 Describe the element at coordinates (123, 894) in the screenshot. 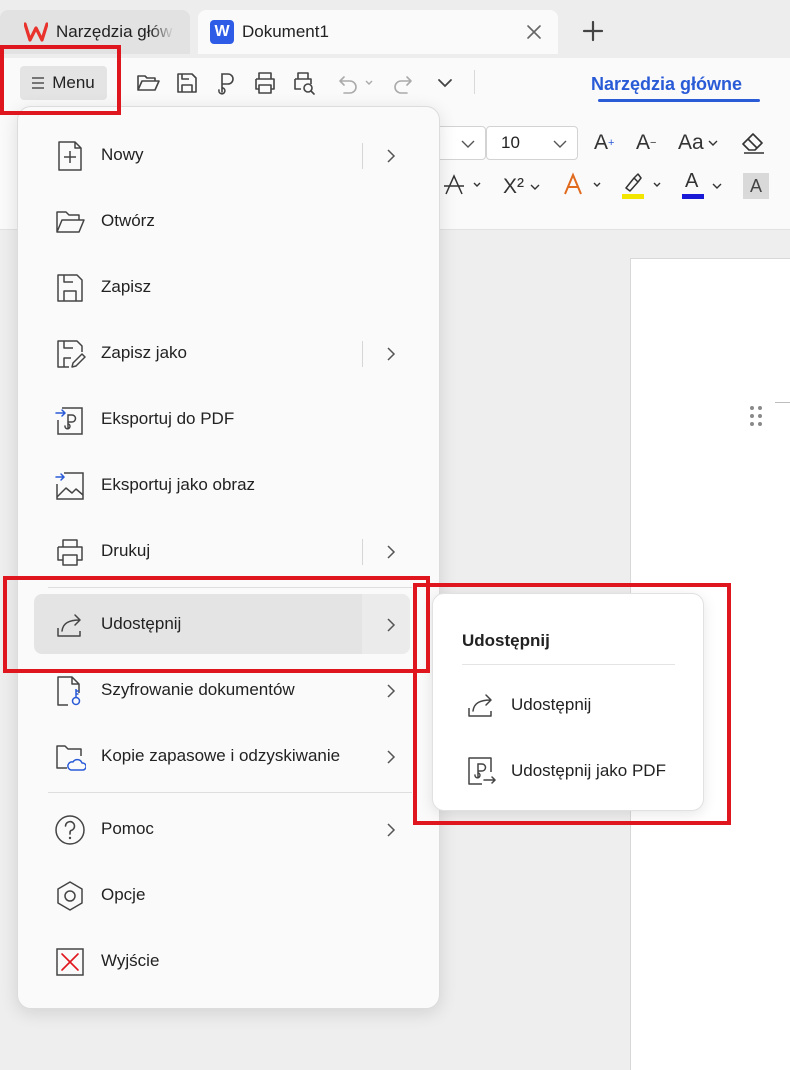

I see `menu-item-label: Opcje` at that location.